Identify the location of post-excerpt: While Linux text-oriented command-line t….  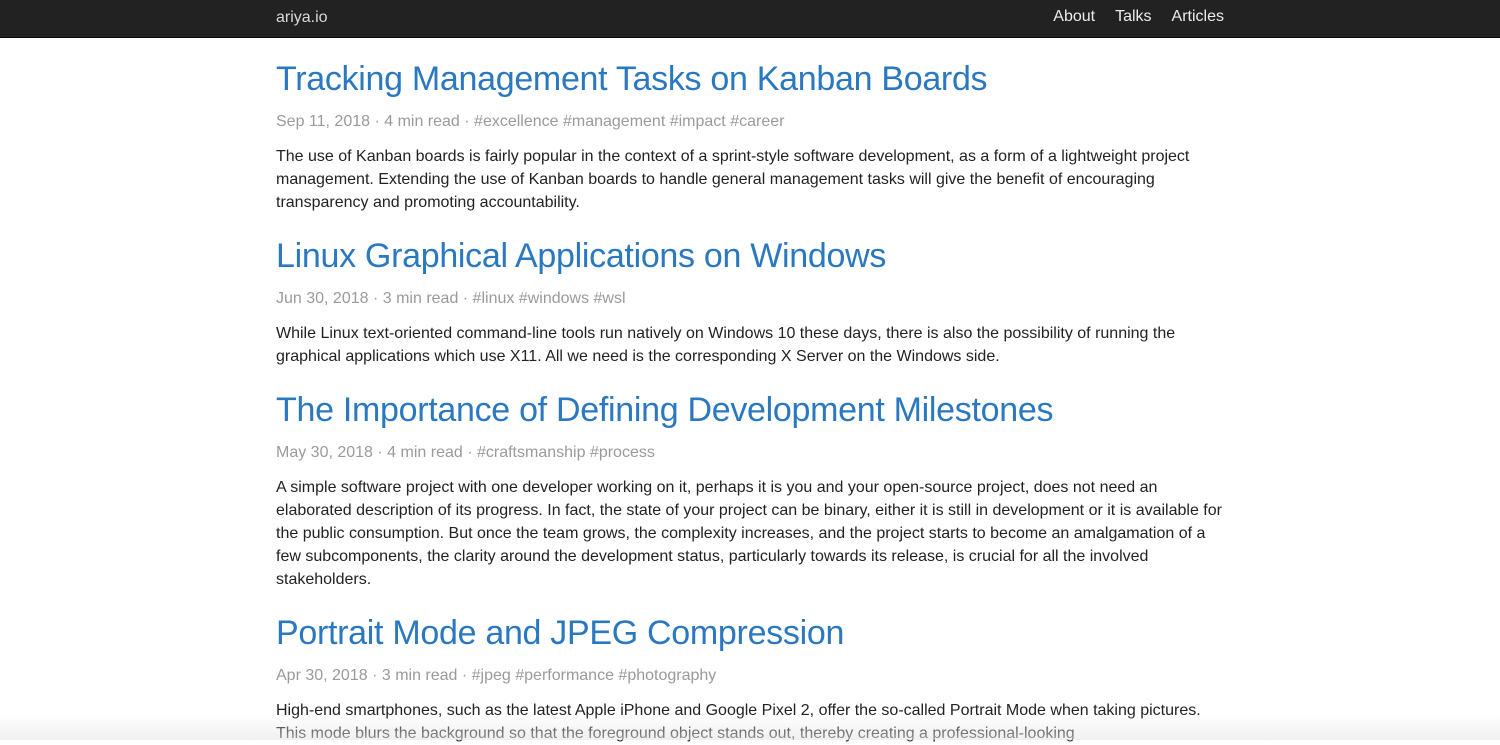
(751, 345).